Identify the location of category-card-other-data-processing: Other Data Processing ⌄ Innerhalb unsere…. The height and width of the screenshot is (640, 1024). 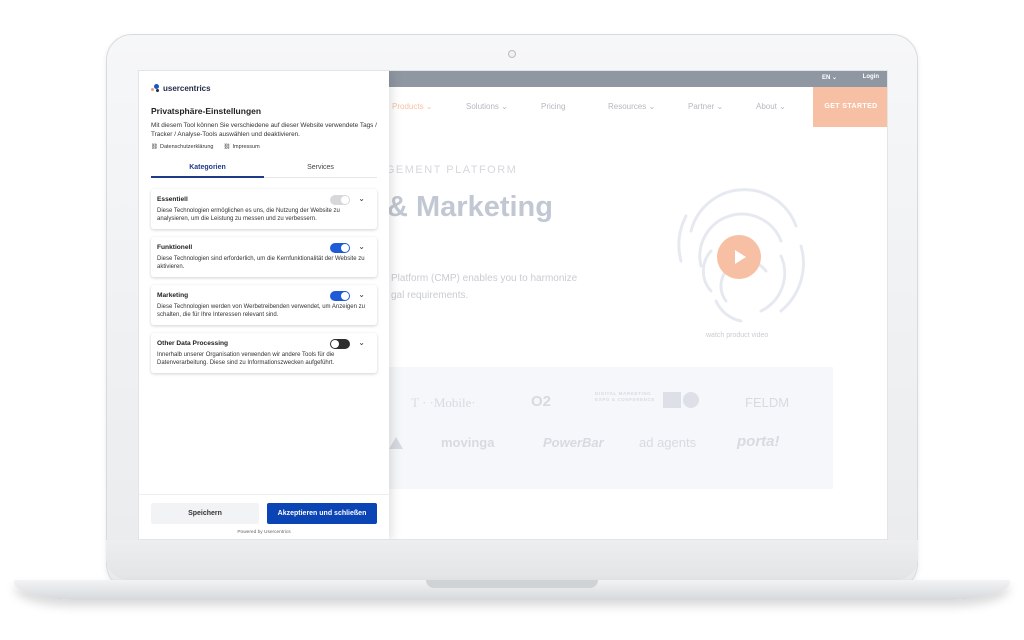
(264, 353).